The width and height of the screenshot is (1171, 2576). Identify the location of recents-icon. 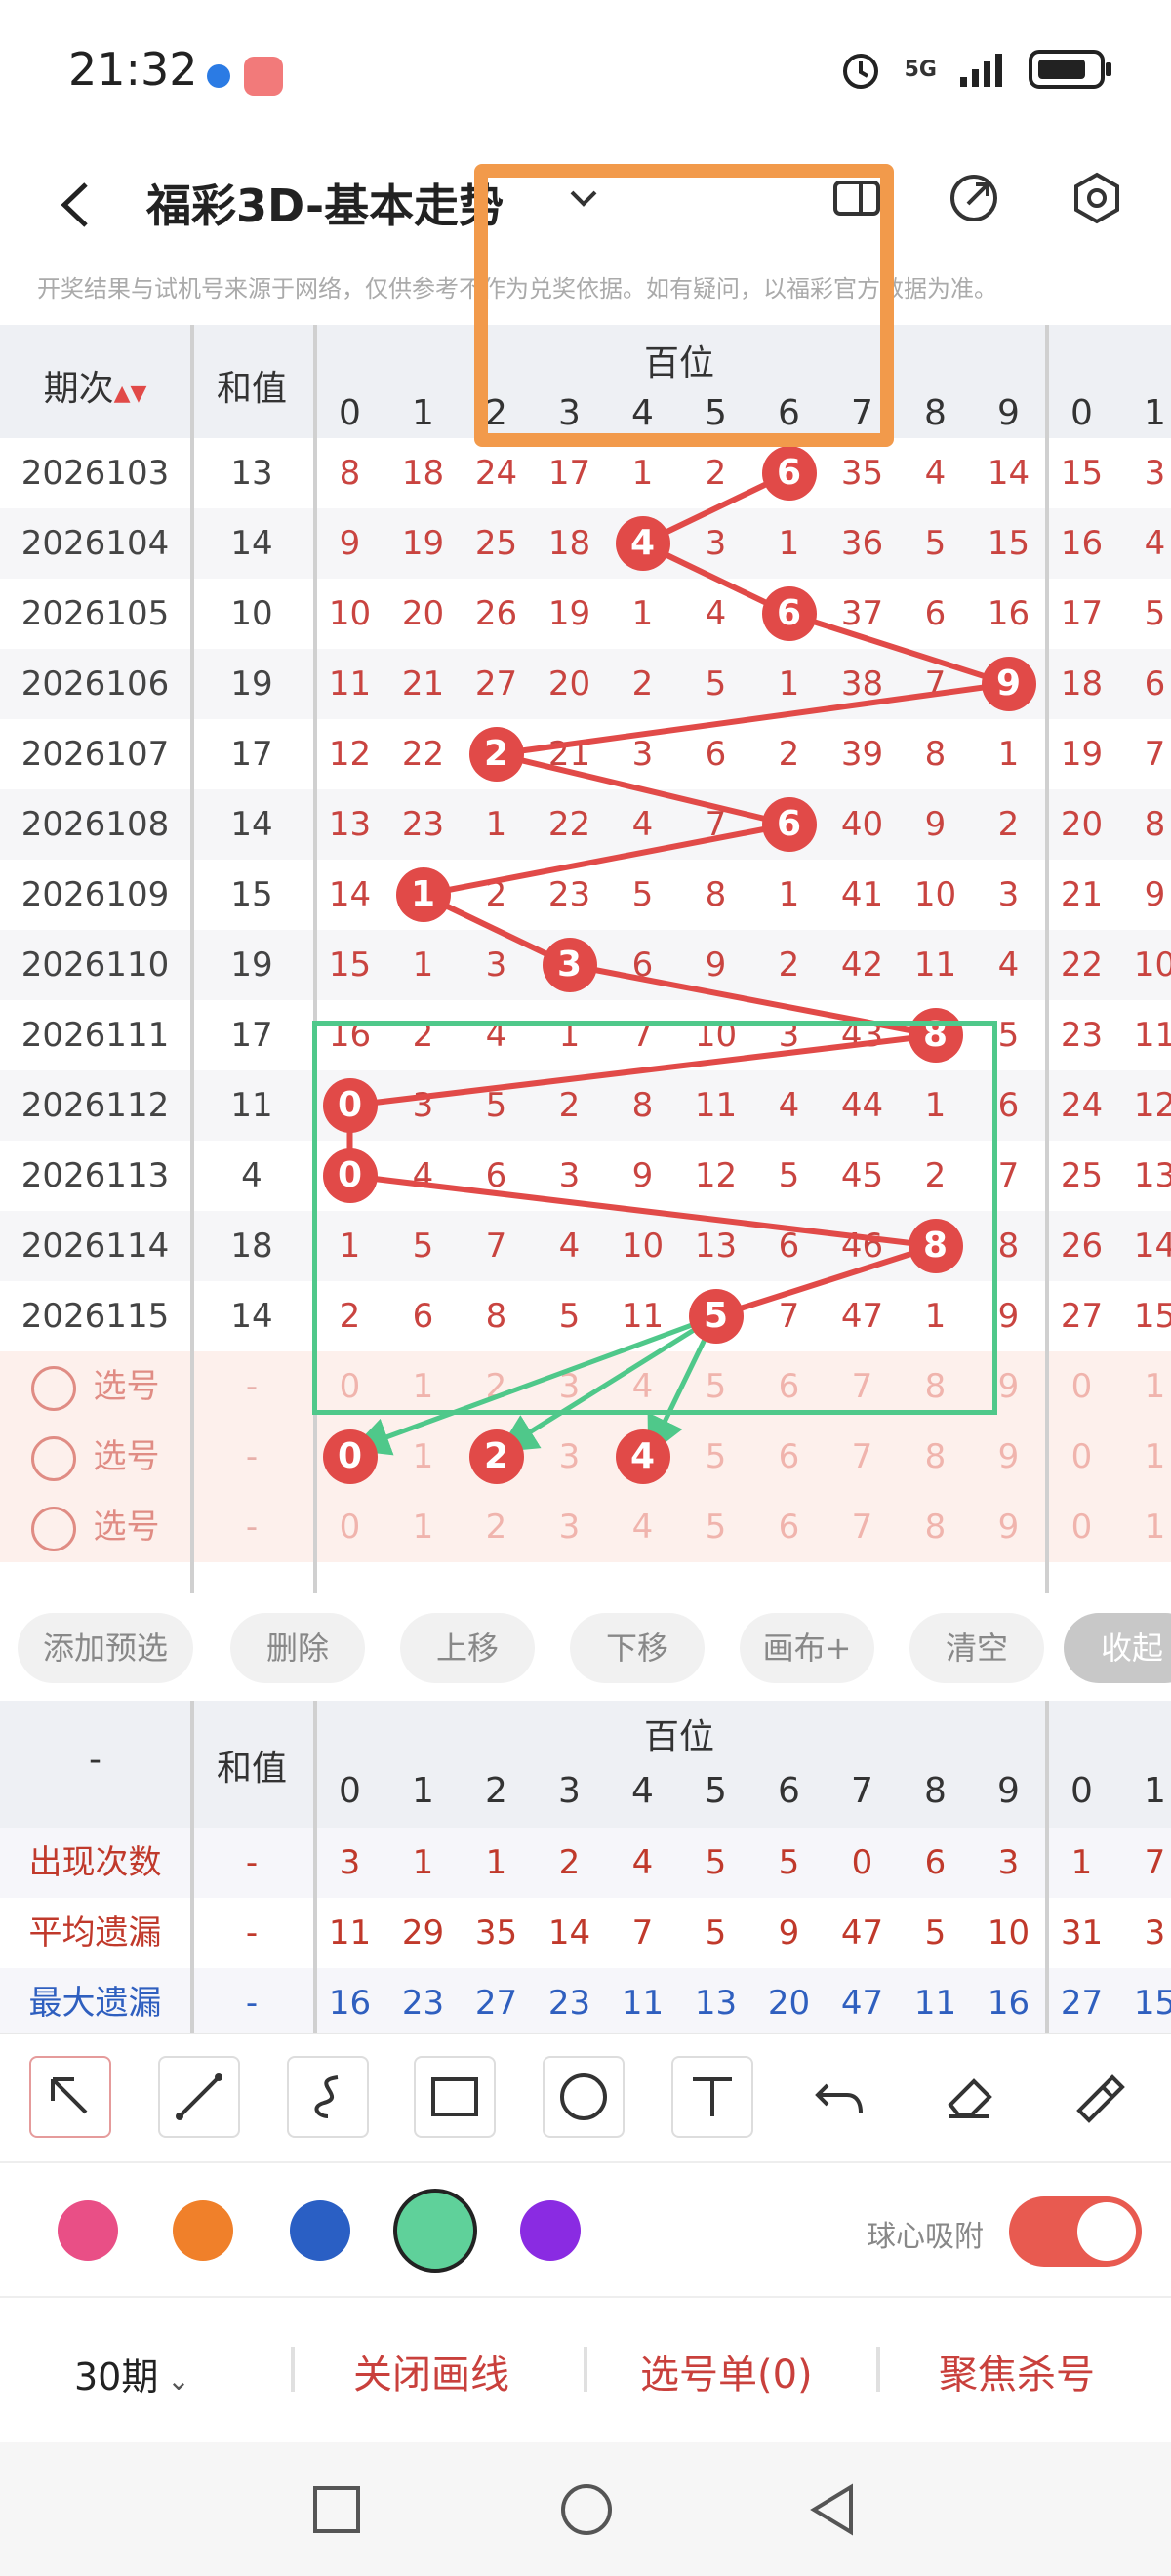
(336, 2509).